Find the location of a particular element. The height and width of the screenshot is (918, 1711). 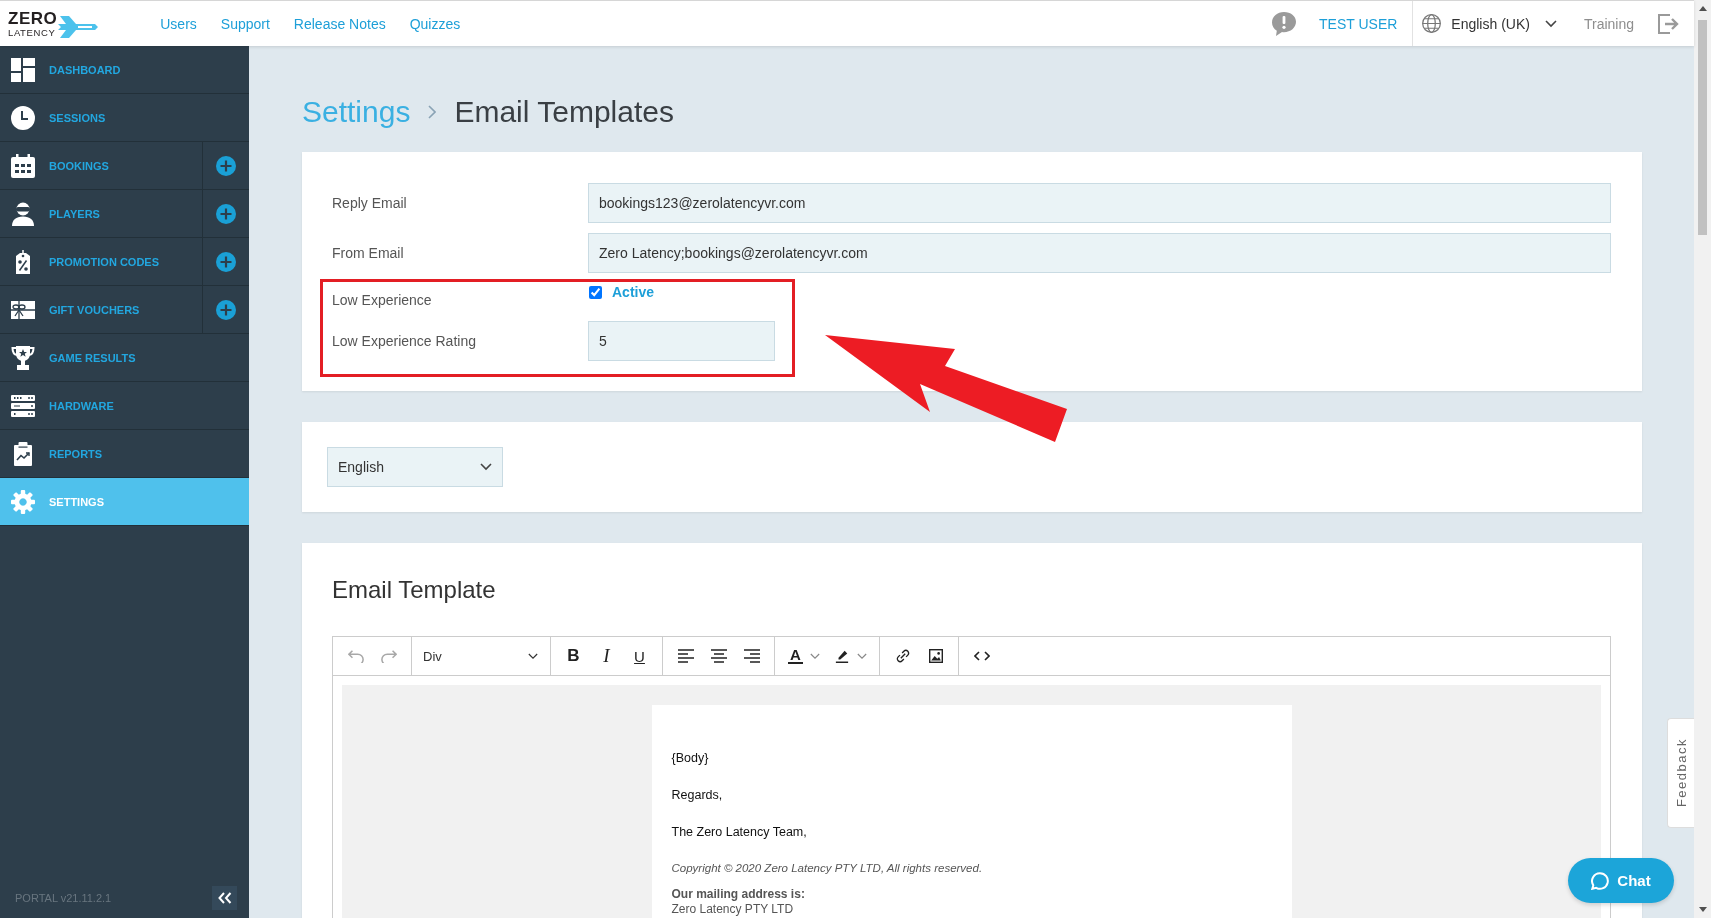

sidebar-item: REPORTS is located at coordinates (124, 453).